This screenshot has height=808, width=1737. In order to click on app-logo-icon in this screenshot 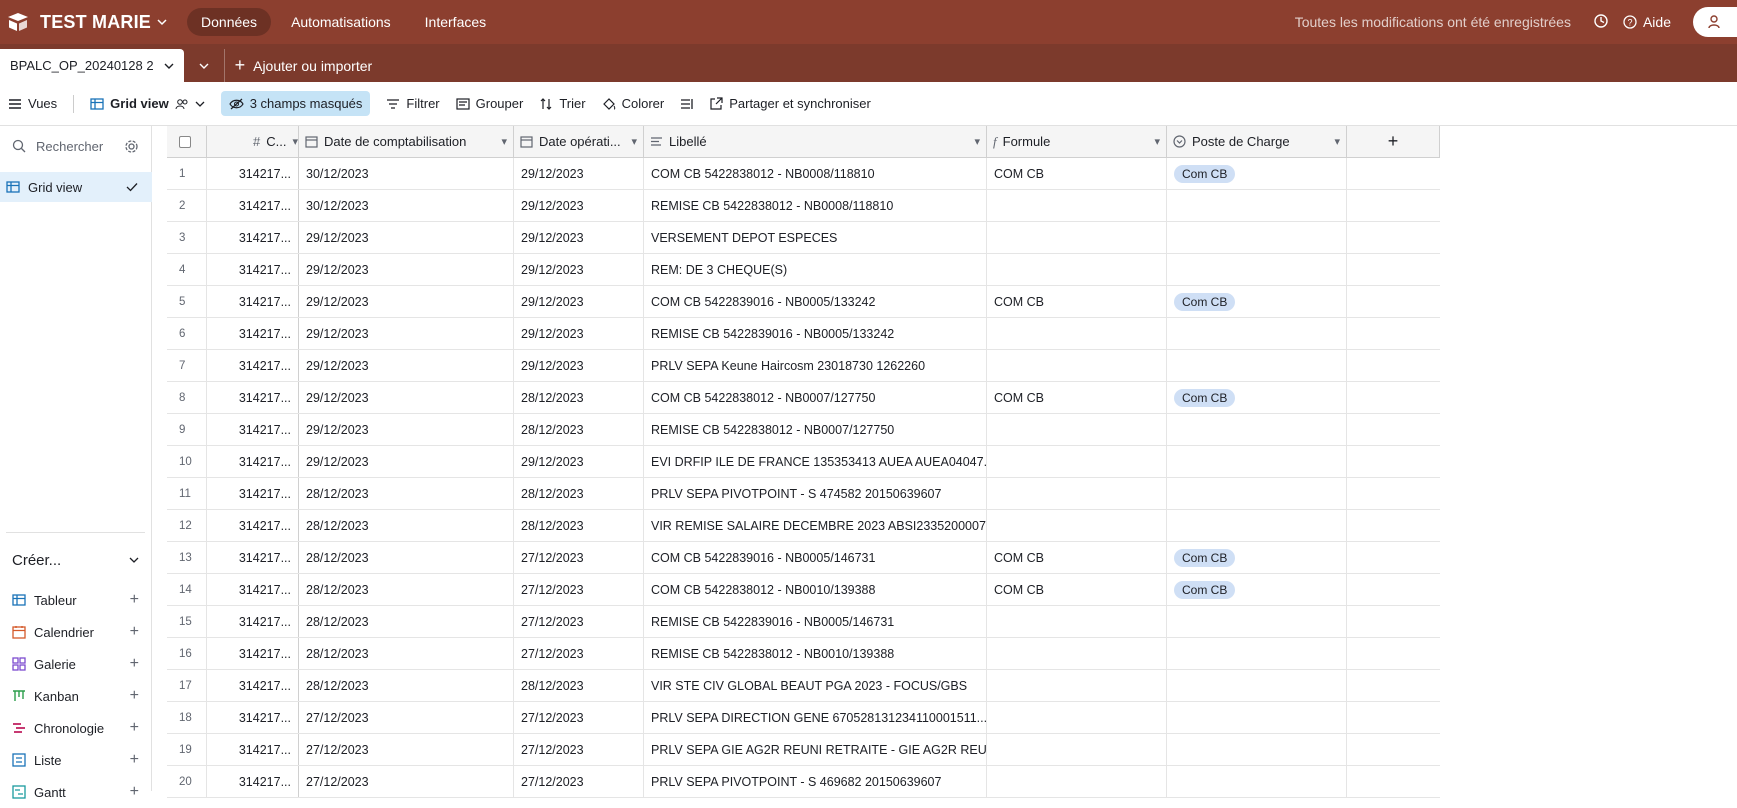, I will do `click(18, 22)`.